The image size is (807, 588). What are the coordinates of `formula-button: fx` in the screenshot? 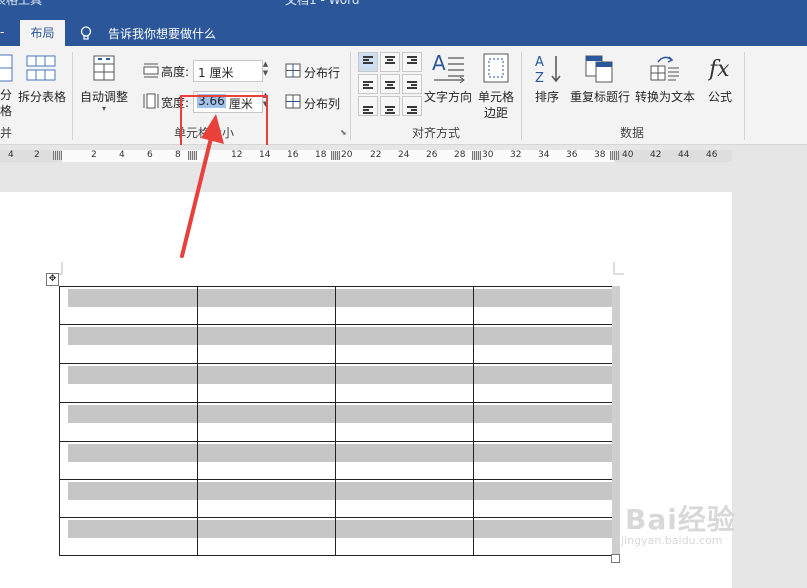 It's located at (720, 68).